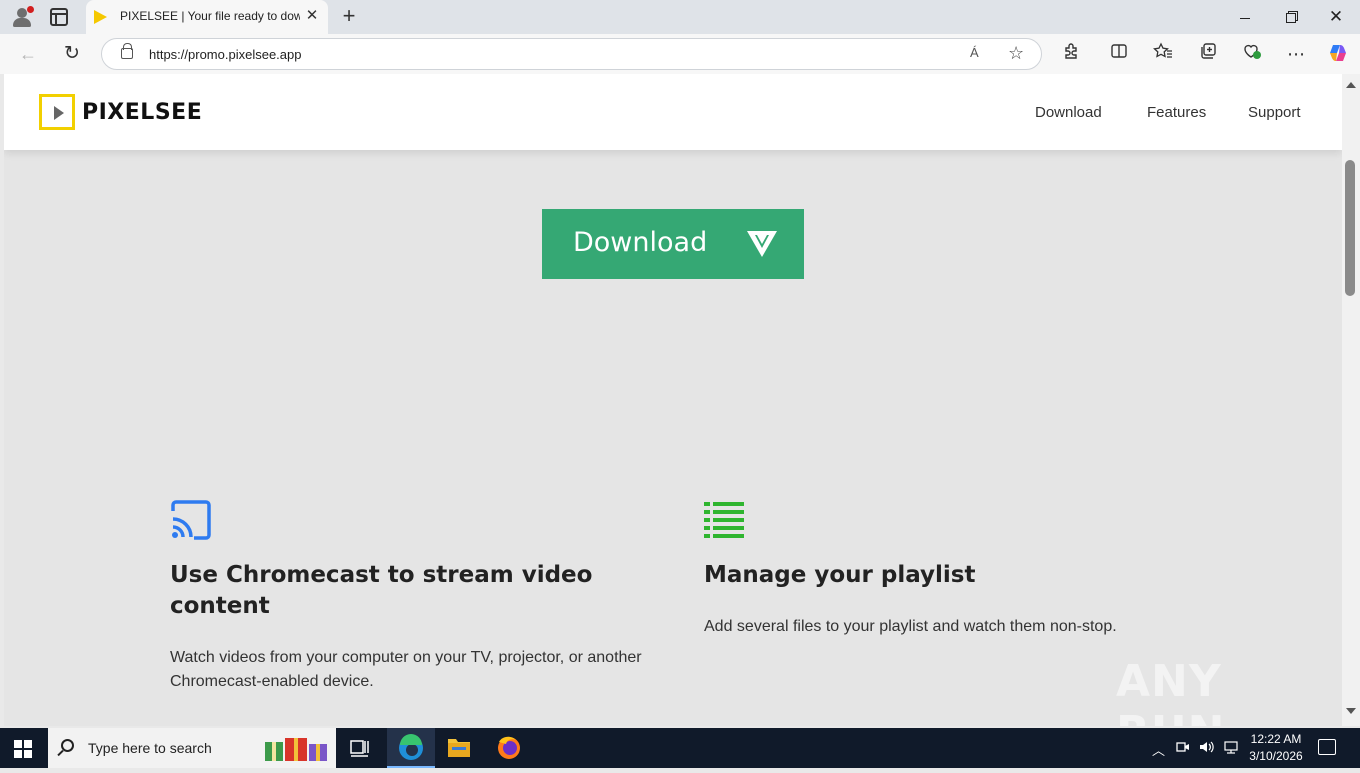 This screenshot has height=773, width=1360. What do you see at coordinates (191, 520) in the screenshot?
I see `cast-icon` at bounding box center [191, 520].